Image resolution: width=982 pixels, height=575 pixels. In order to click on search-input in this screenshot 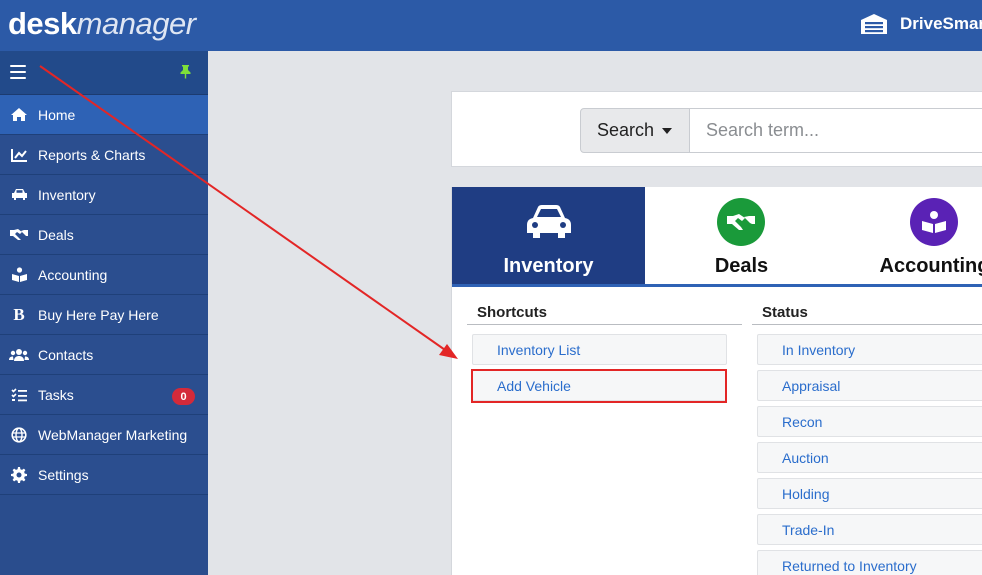, I will do `click(835, 130)`.